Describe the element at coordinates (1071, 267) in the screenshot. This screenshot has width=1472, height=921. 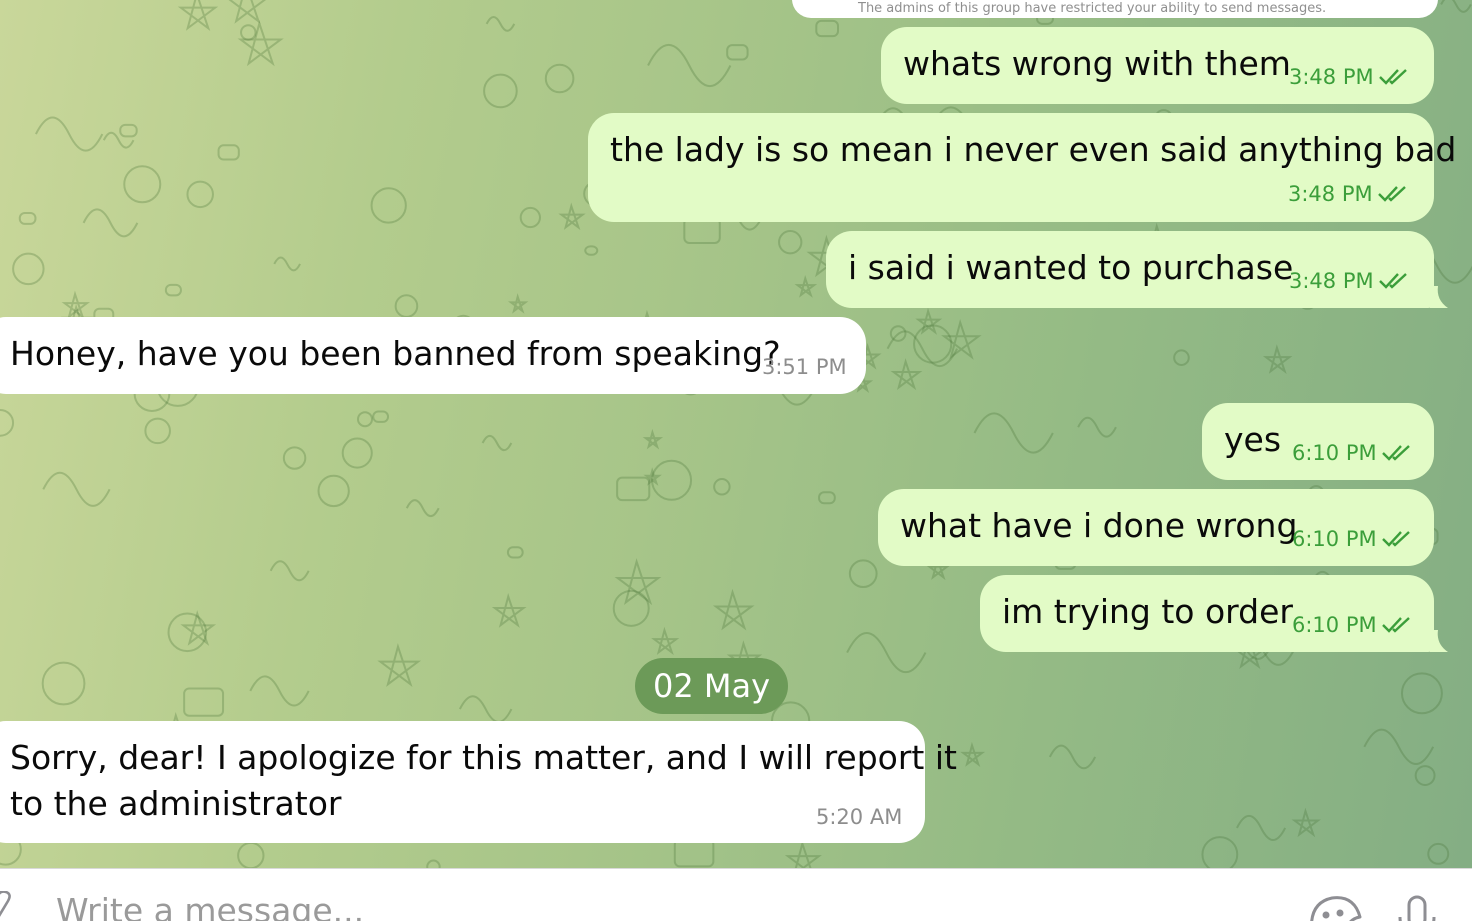
I see `message-text: i said i wanted to purchase` at that location.